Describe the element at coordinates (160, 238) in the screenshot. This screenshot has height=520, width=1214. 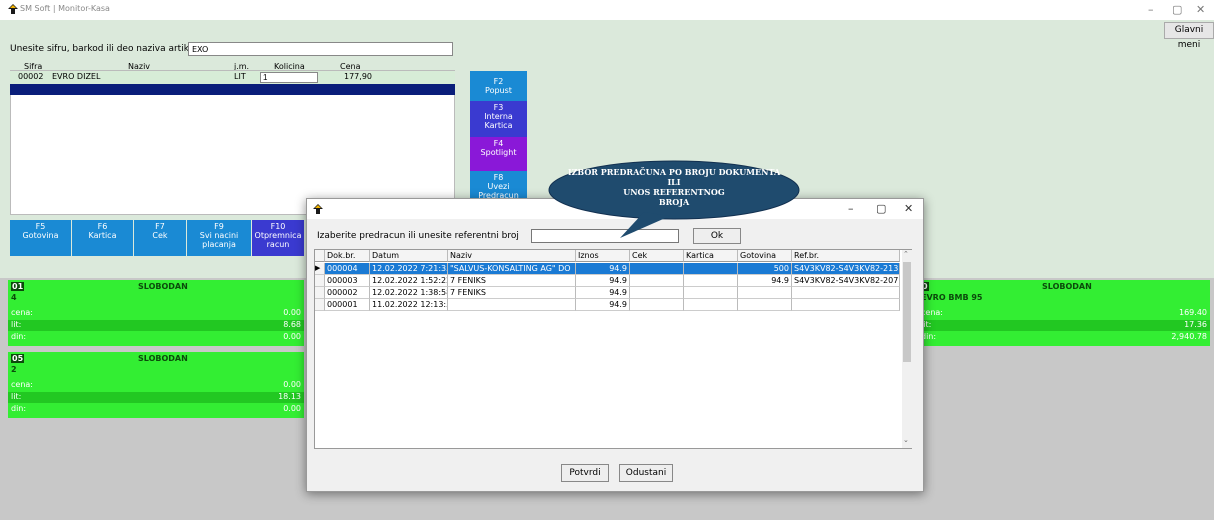
I see `f7-cek-button: F7 Cek` at that location.